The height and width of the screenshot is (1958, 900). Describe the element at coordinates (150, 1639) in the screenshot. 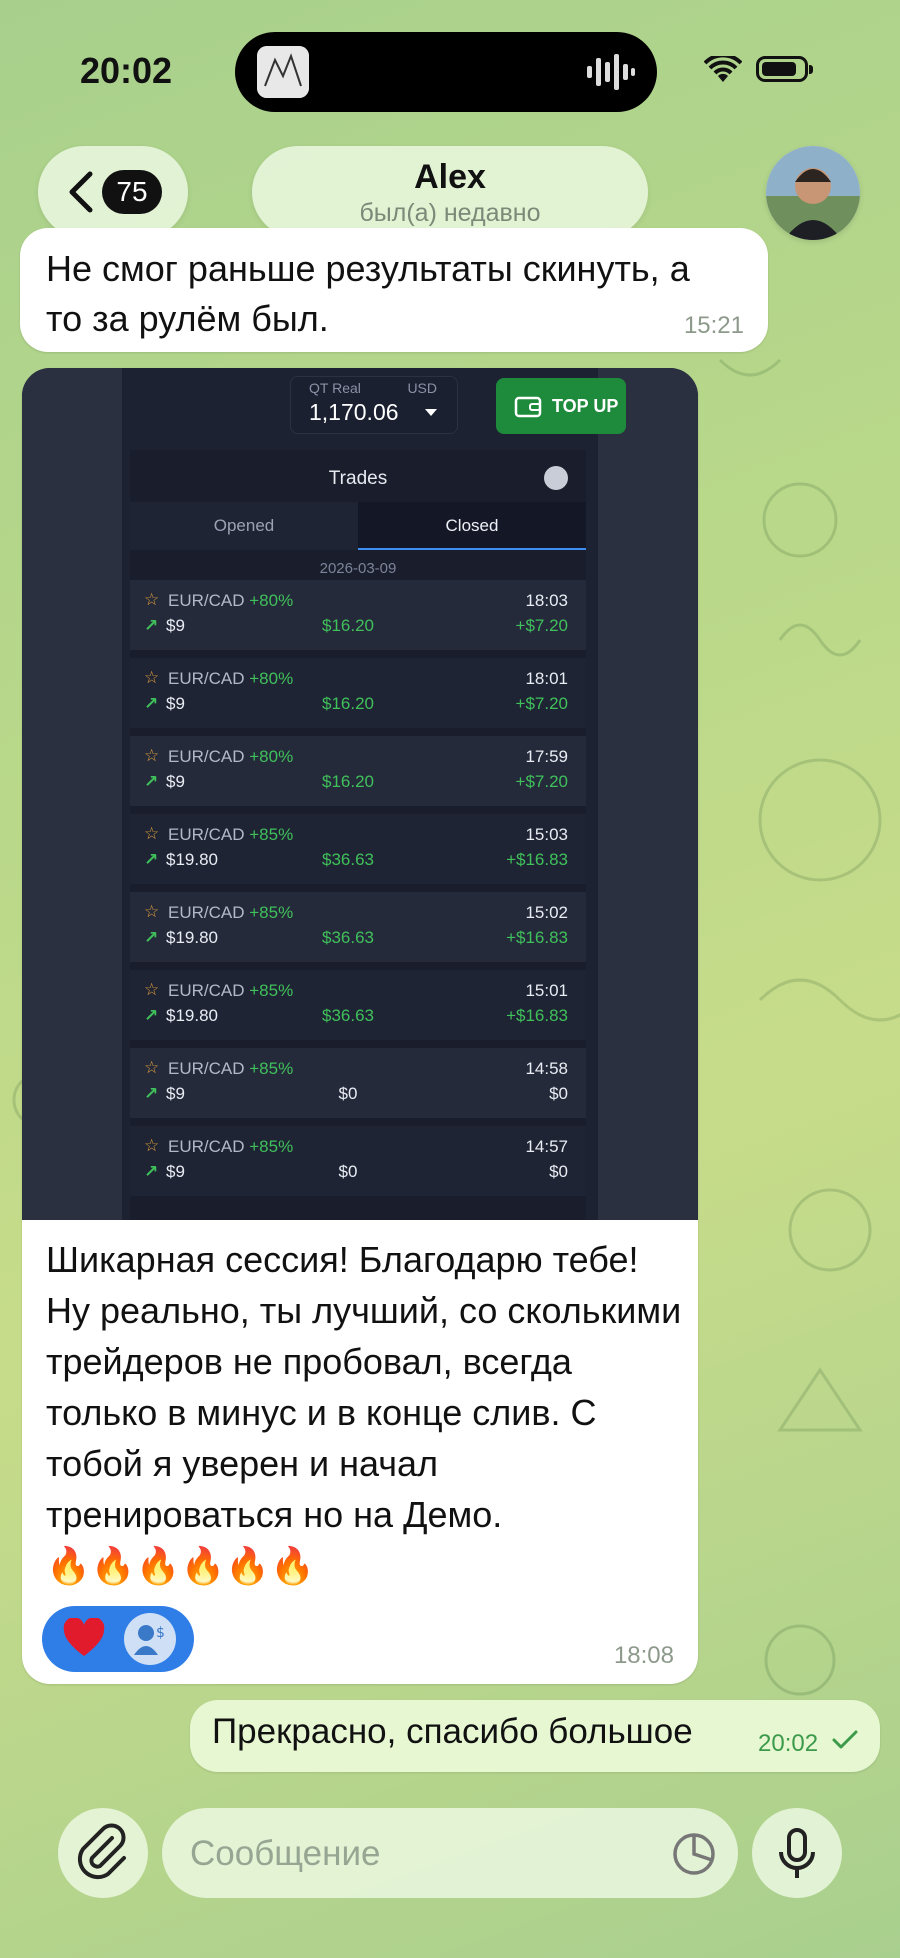

I see `reactor-avatar: $` at that location.